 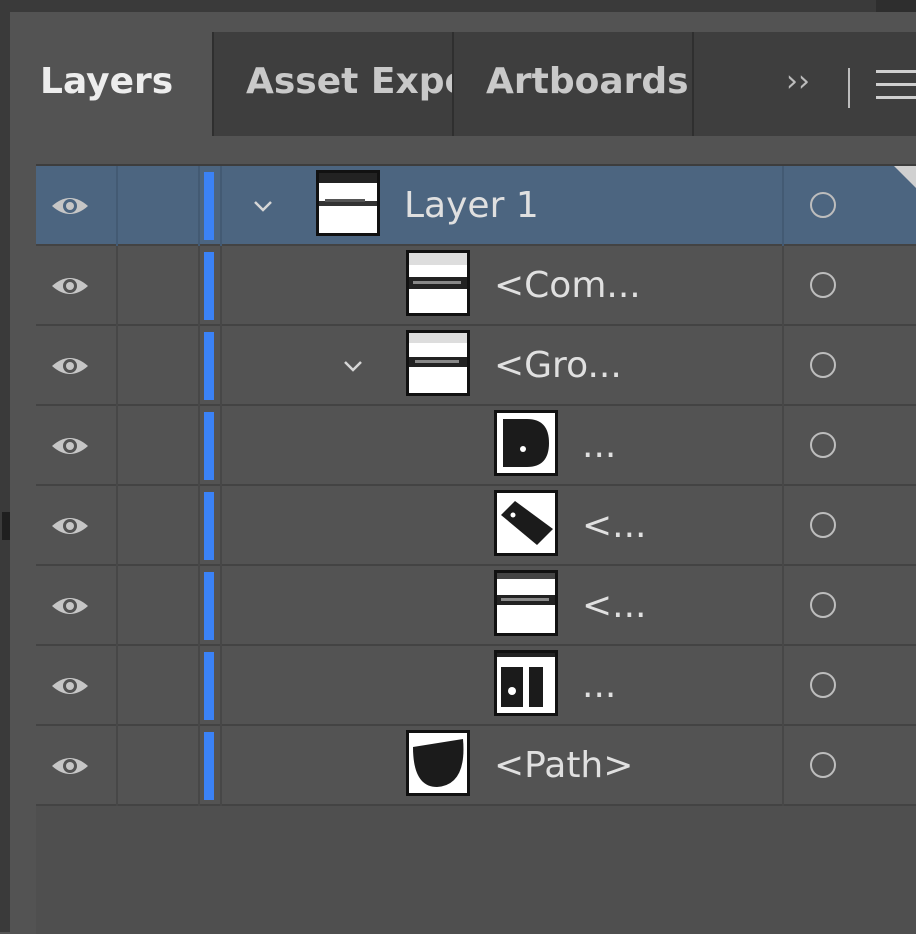 What do you see at coordinates (849, 88) in the screenshot?
I see `tab-divider` at bounding box center [849, 88].